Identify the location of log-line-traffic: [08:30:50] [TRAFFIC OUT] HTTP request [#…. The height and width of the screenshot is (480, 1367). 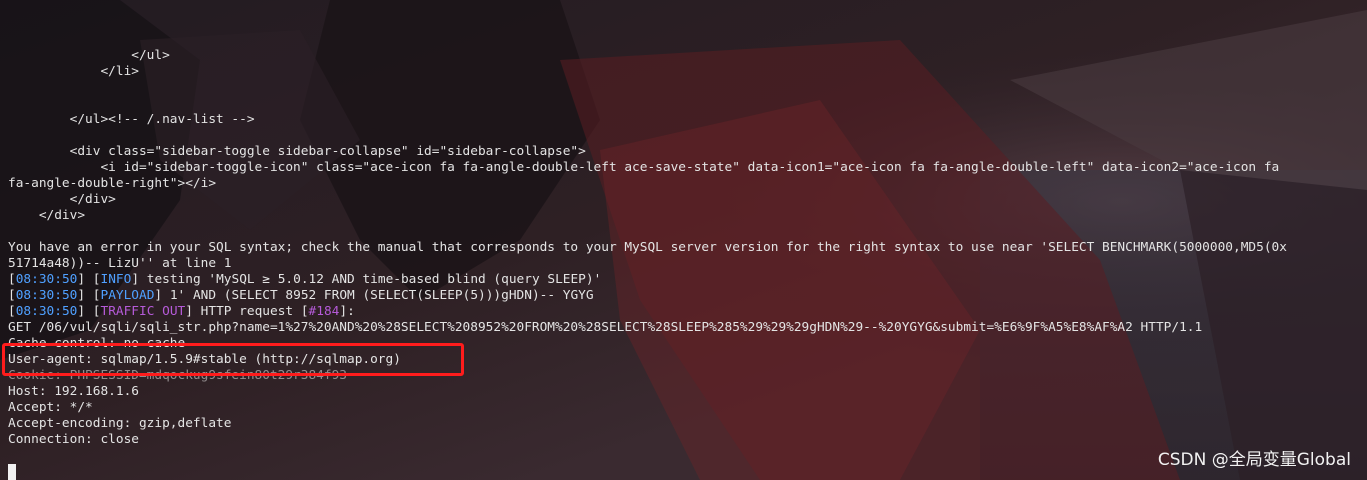
(181, 311).